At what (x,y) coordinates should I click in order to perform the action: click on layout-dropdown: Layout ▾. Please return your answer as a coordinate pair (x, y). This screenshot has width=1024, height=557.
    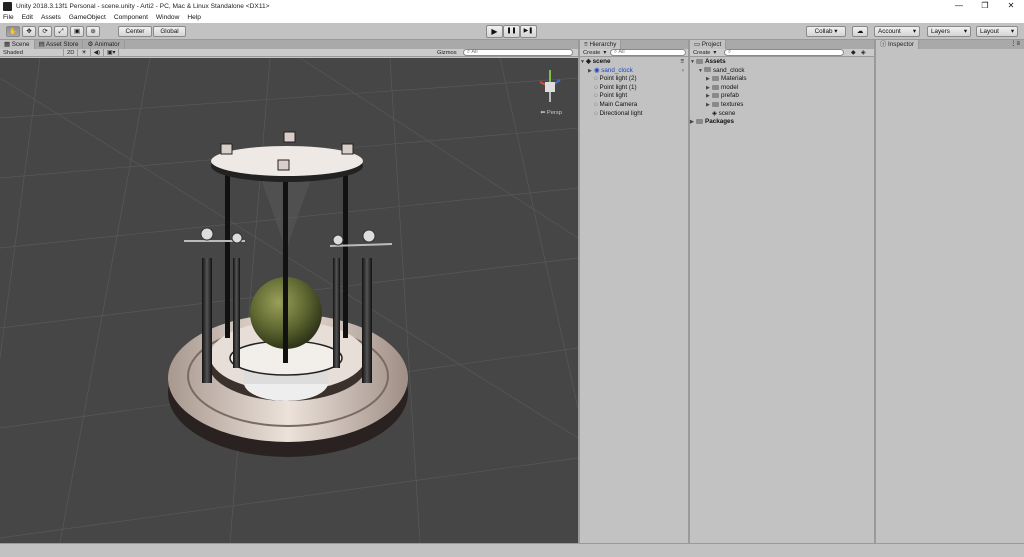
    Looking at the image, I should click on (997, 31).